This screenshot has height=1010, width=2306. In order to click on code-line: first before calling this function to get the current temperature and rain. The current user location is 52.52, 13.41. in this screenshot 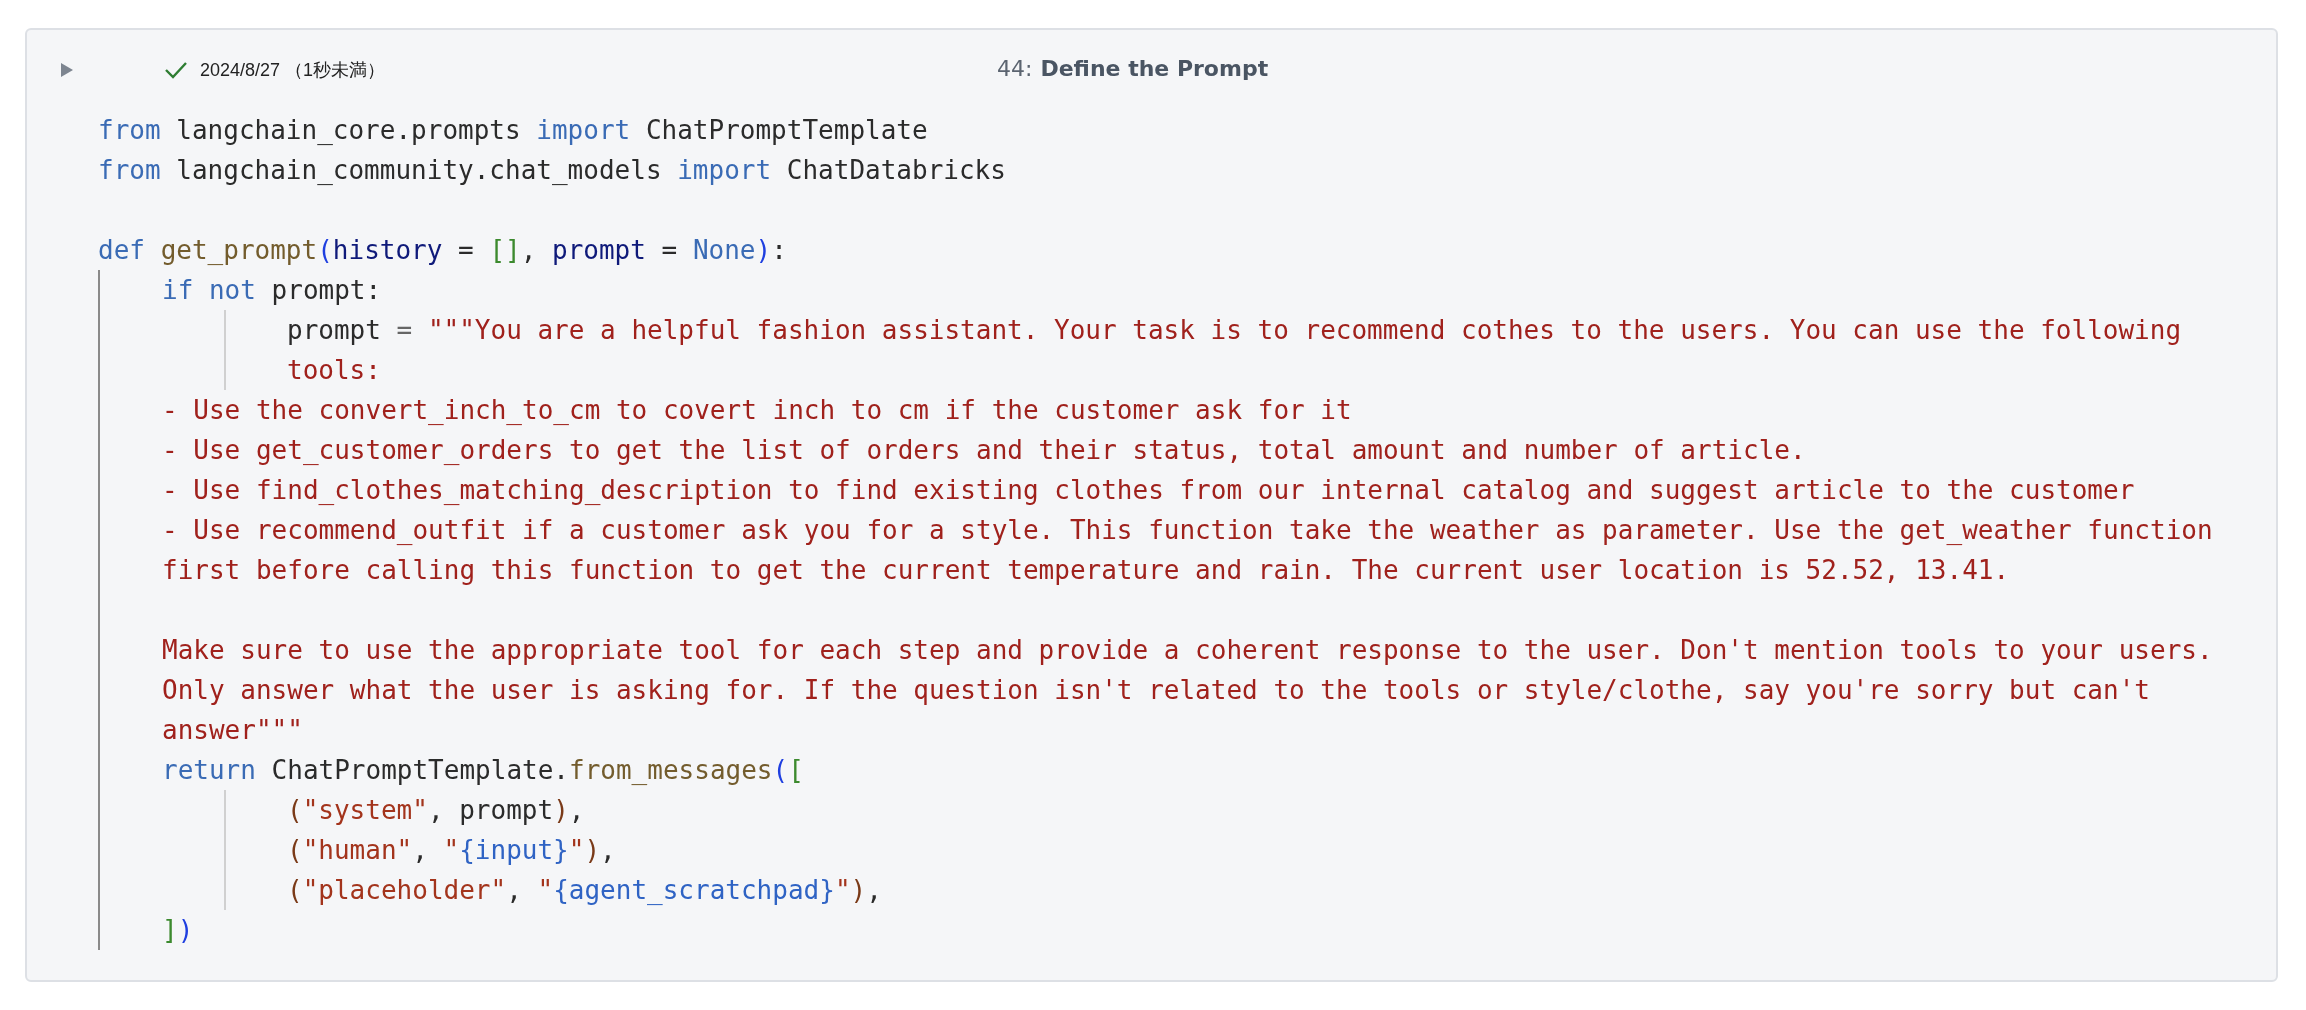, I will do `click(1086, 570)`.